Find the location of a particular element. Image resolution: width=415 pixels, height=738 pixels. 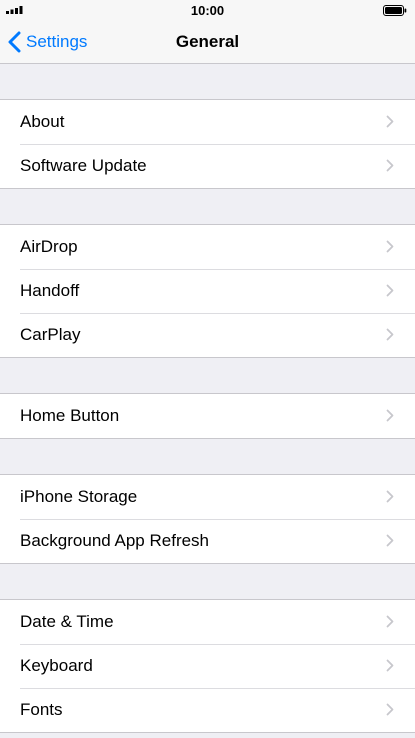

settings-row-background-app-refresh: Background App Refresh is located at coordinates (207, 541).